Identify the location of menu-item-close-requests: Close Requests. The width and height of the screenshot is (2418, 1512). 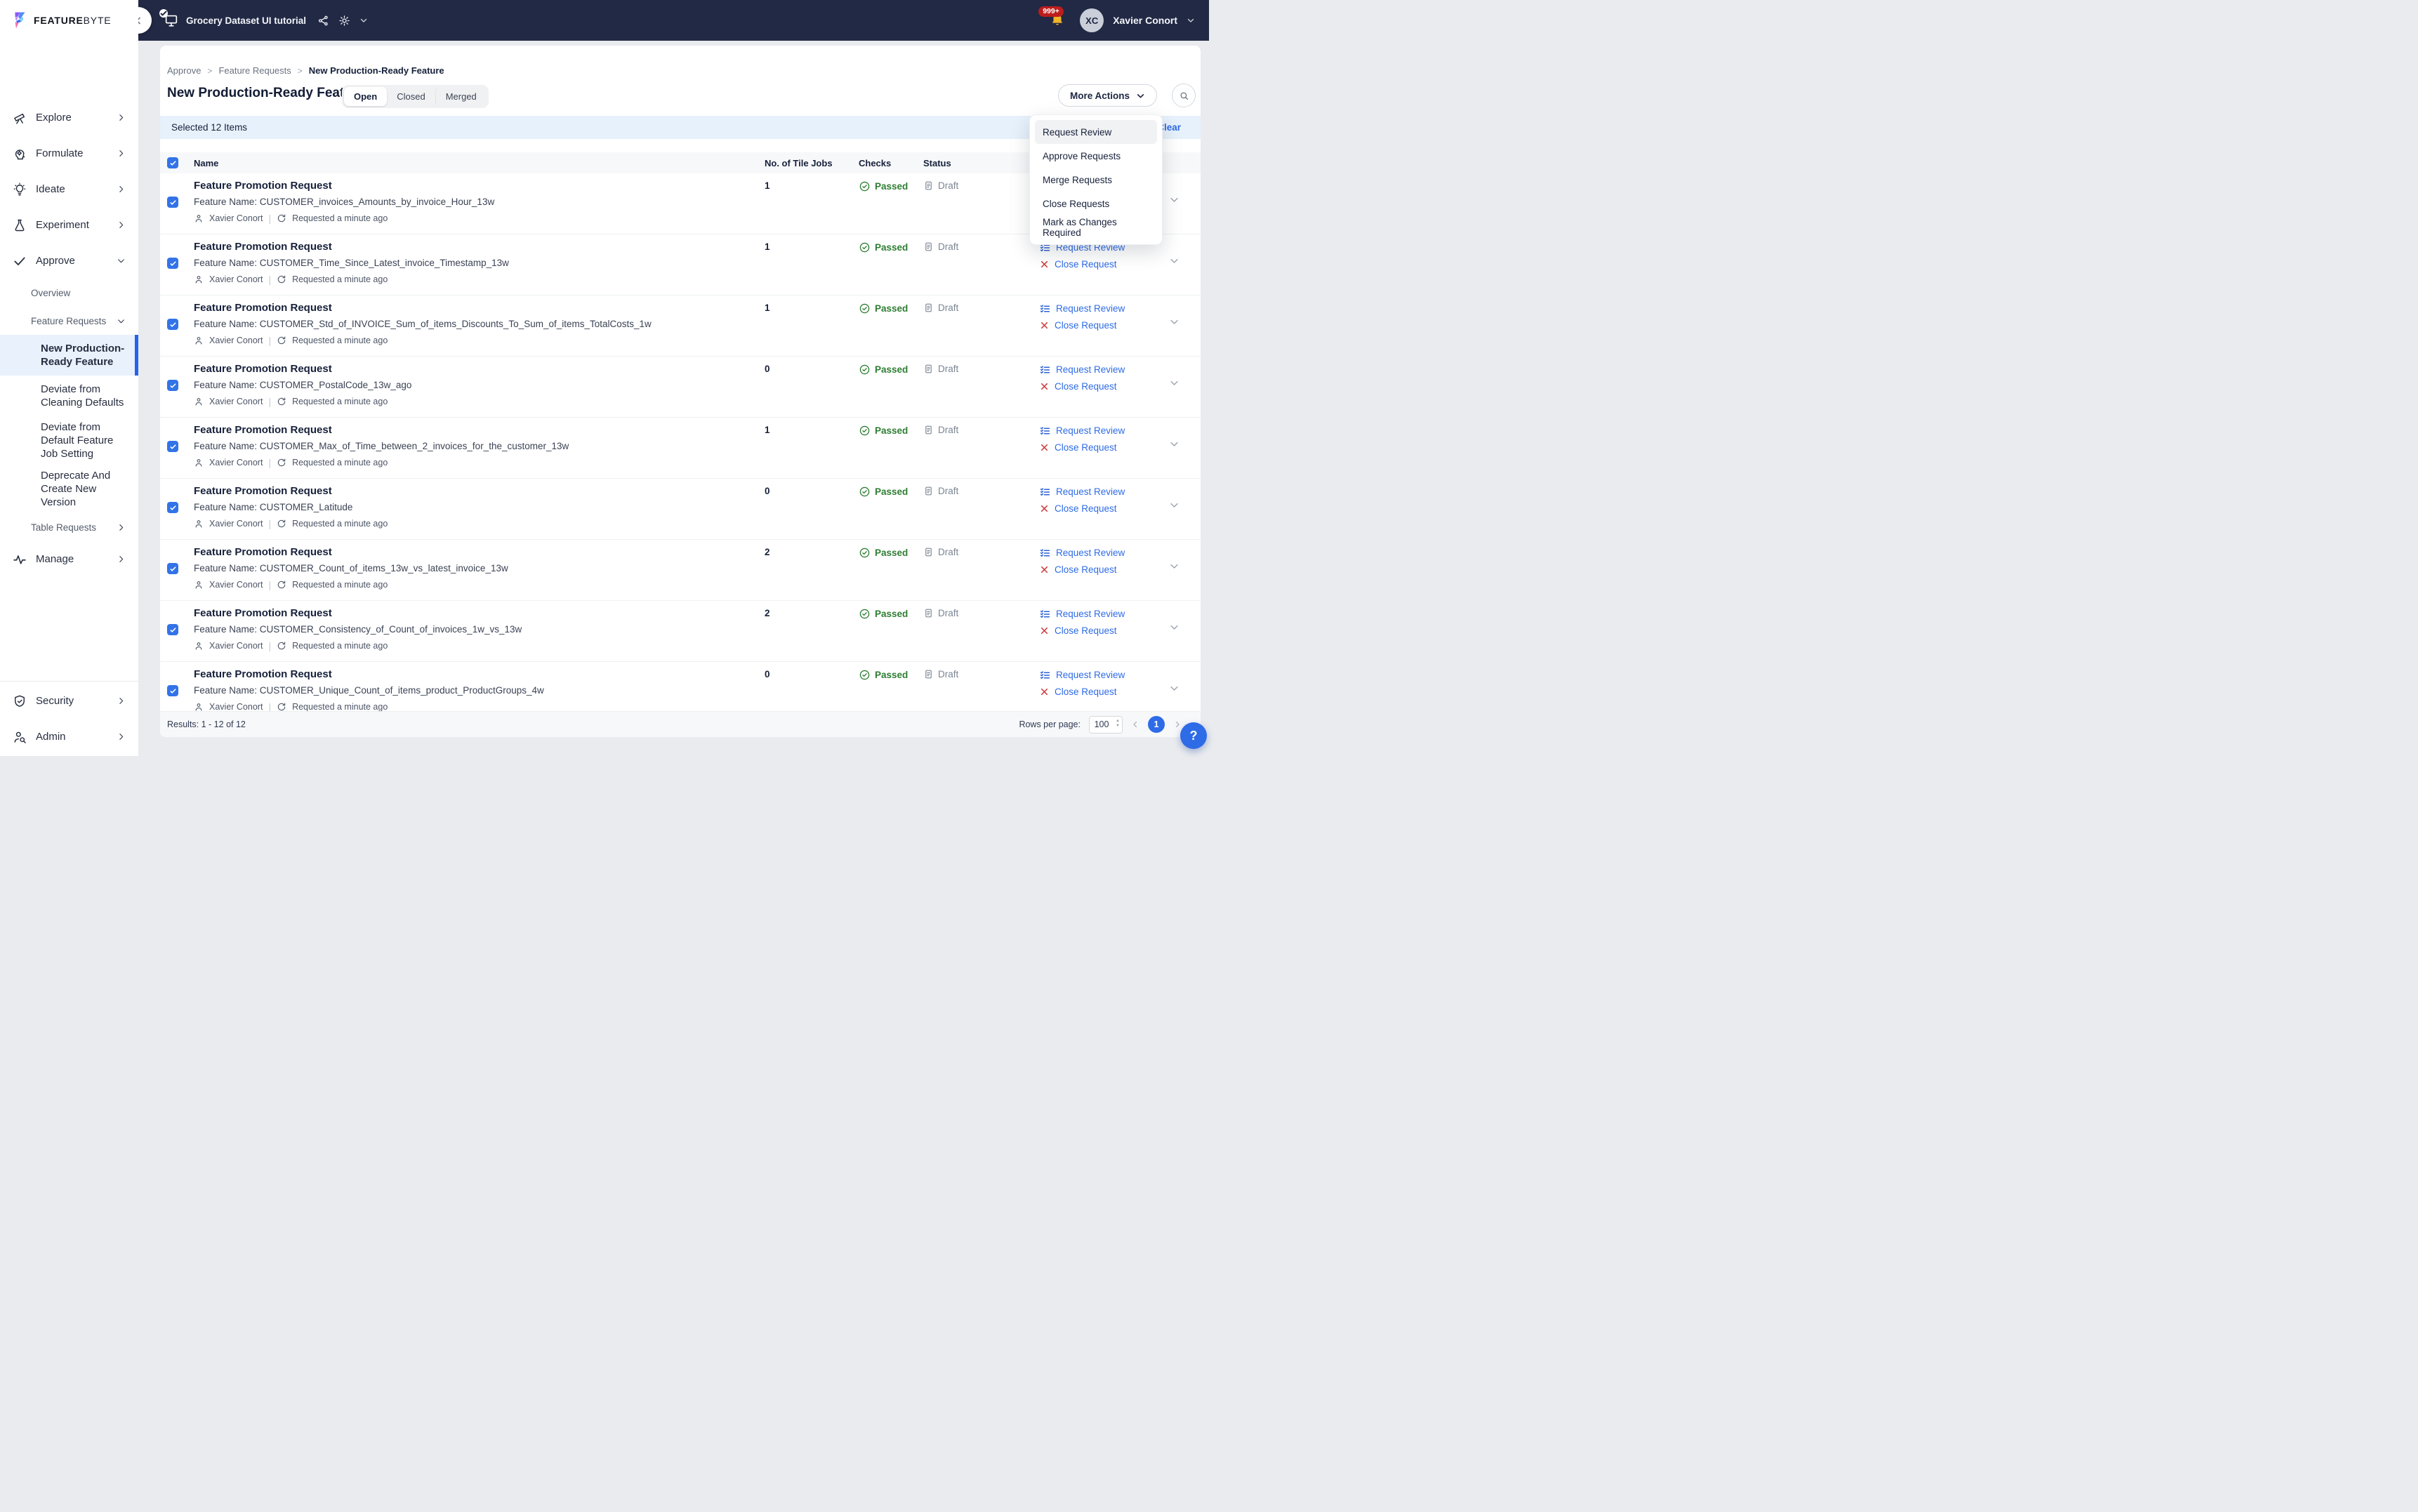
(1096, 203).